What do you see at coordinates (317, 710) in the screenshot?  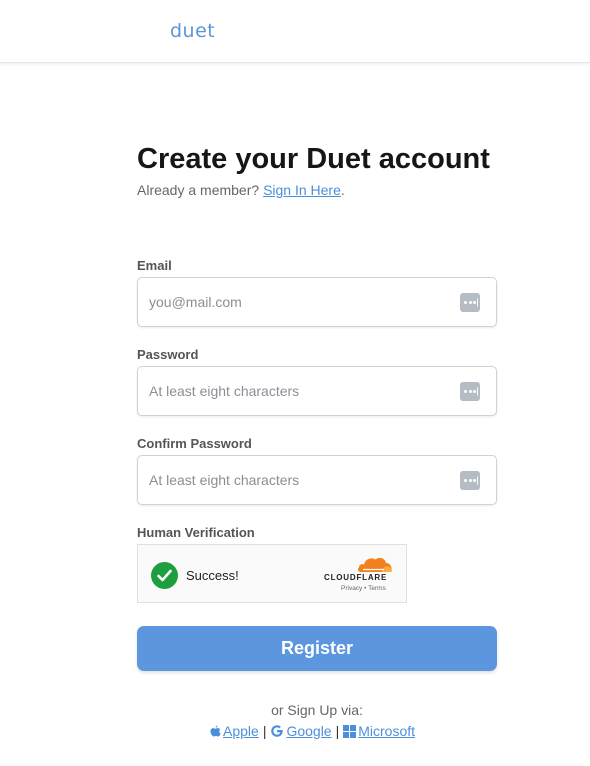 I see `alt-signup-title: or Sign Up via:` at bounding box center [317, 710].